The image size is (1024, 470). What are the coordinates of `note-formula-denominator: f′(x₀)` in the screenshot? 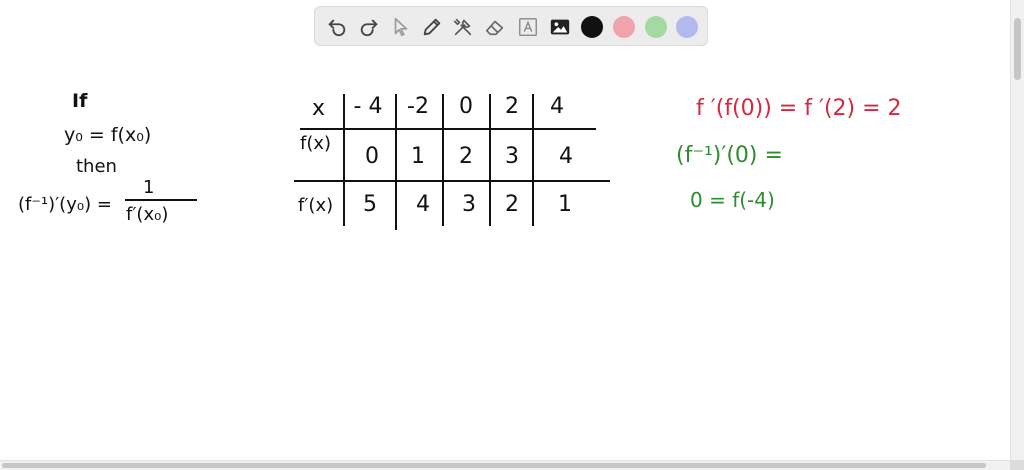 It's located at (147, 214).